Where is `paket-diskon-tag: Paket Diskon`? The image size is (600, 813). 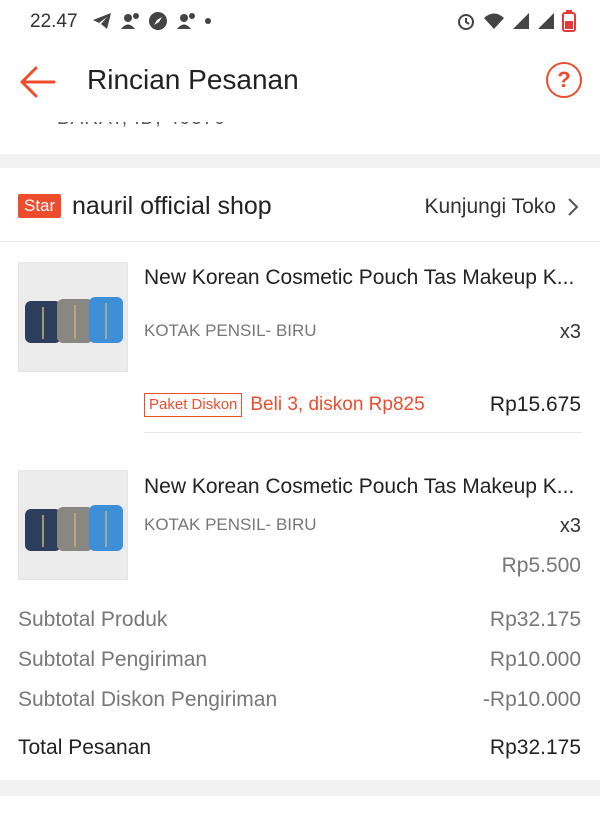
paket-diskon-tag: Paket Diskon is located at coordinates (193, 405).